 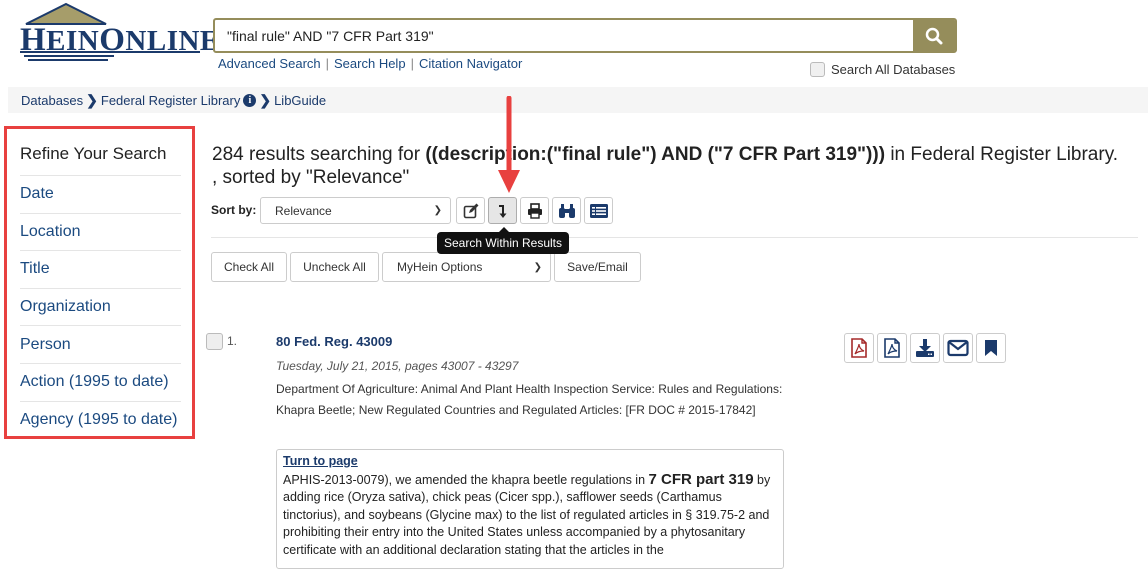 What do you see at coordinates (320, 461) in the screenshot?
I see `turn-to-page-link: Turn to page` at bounding box center [320, 461].